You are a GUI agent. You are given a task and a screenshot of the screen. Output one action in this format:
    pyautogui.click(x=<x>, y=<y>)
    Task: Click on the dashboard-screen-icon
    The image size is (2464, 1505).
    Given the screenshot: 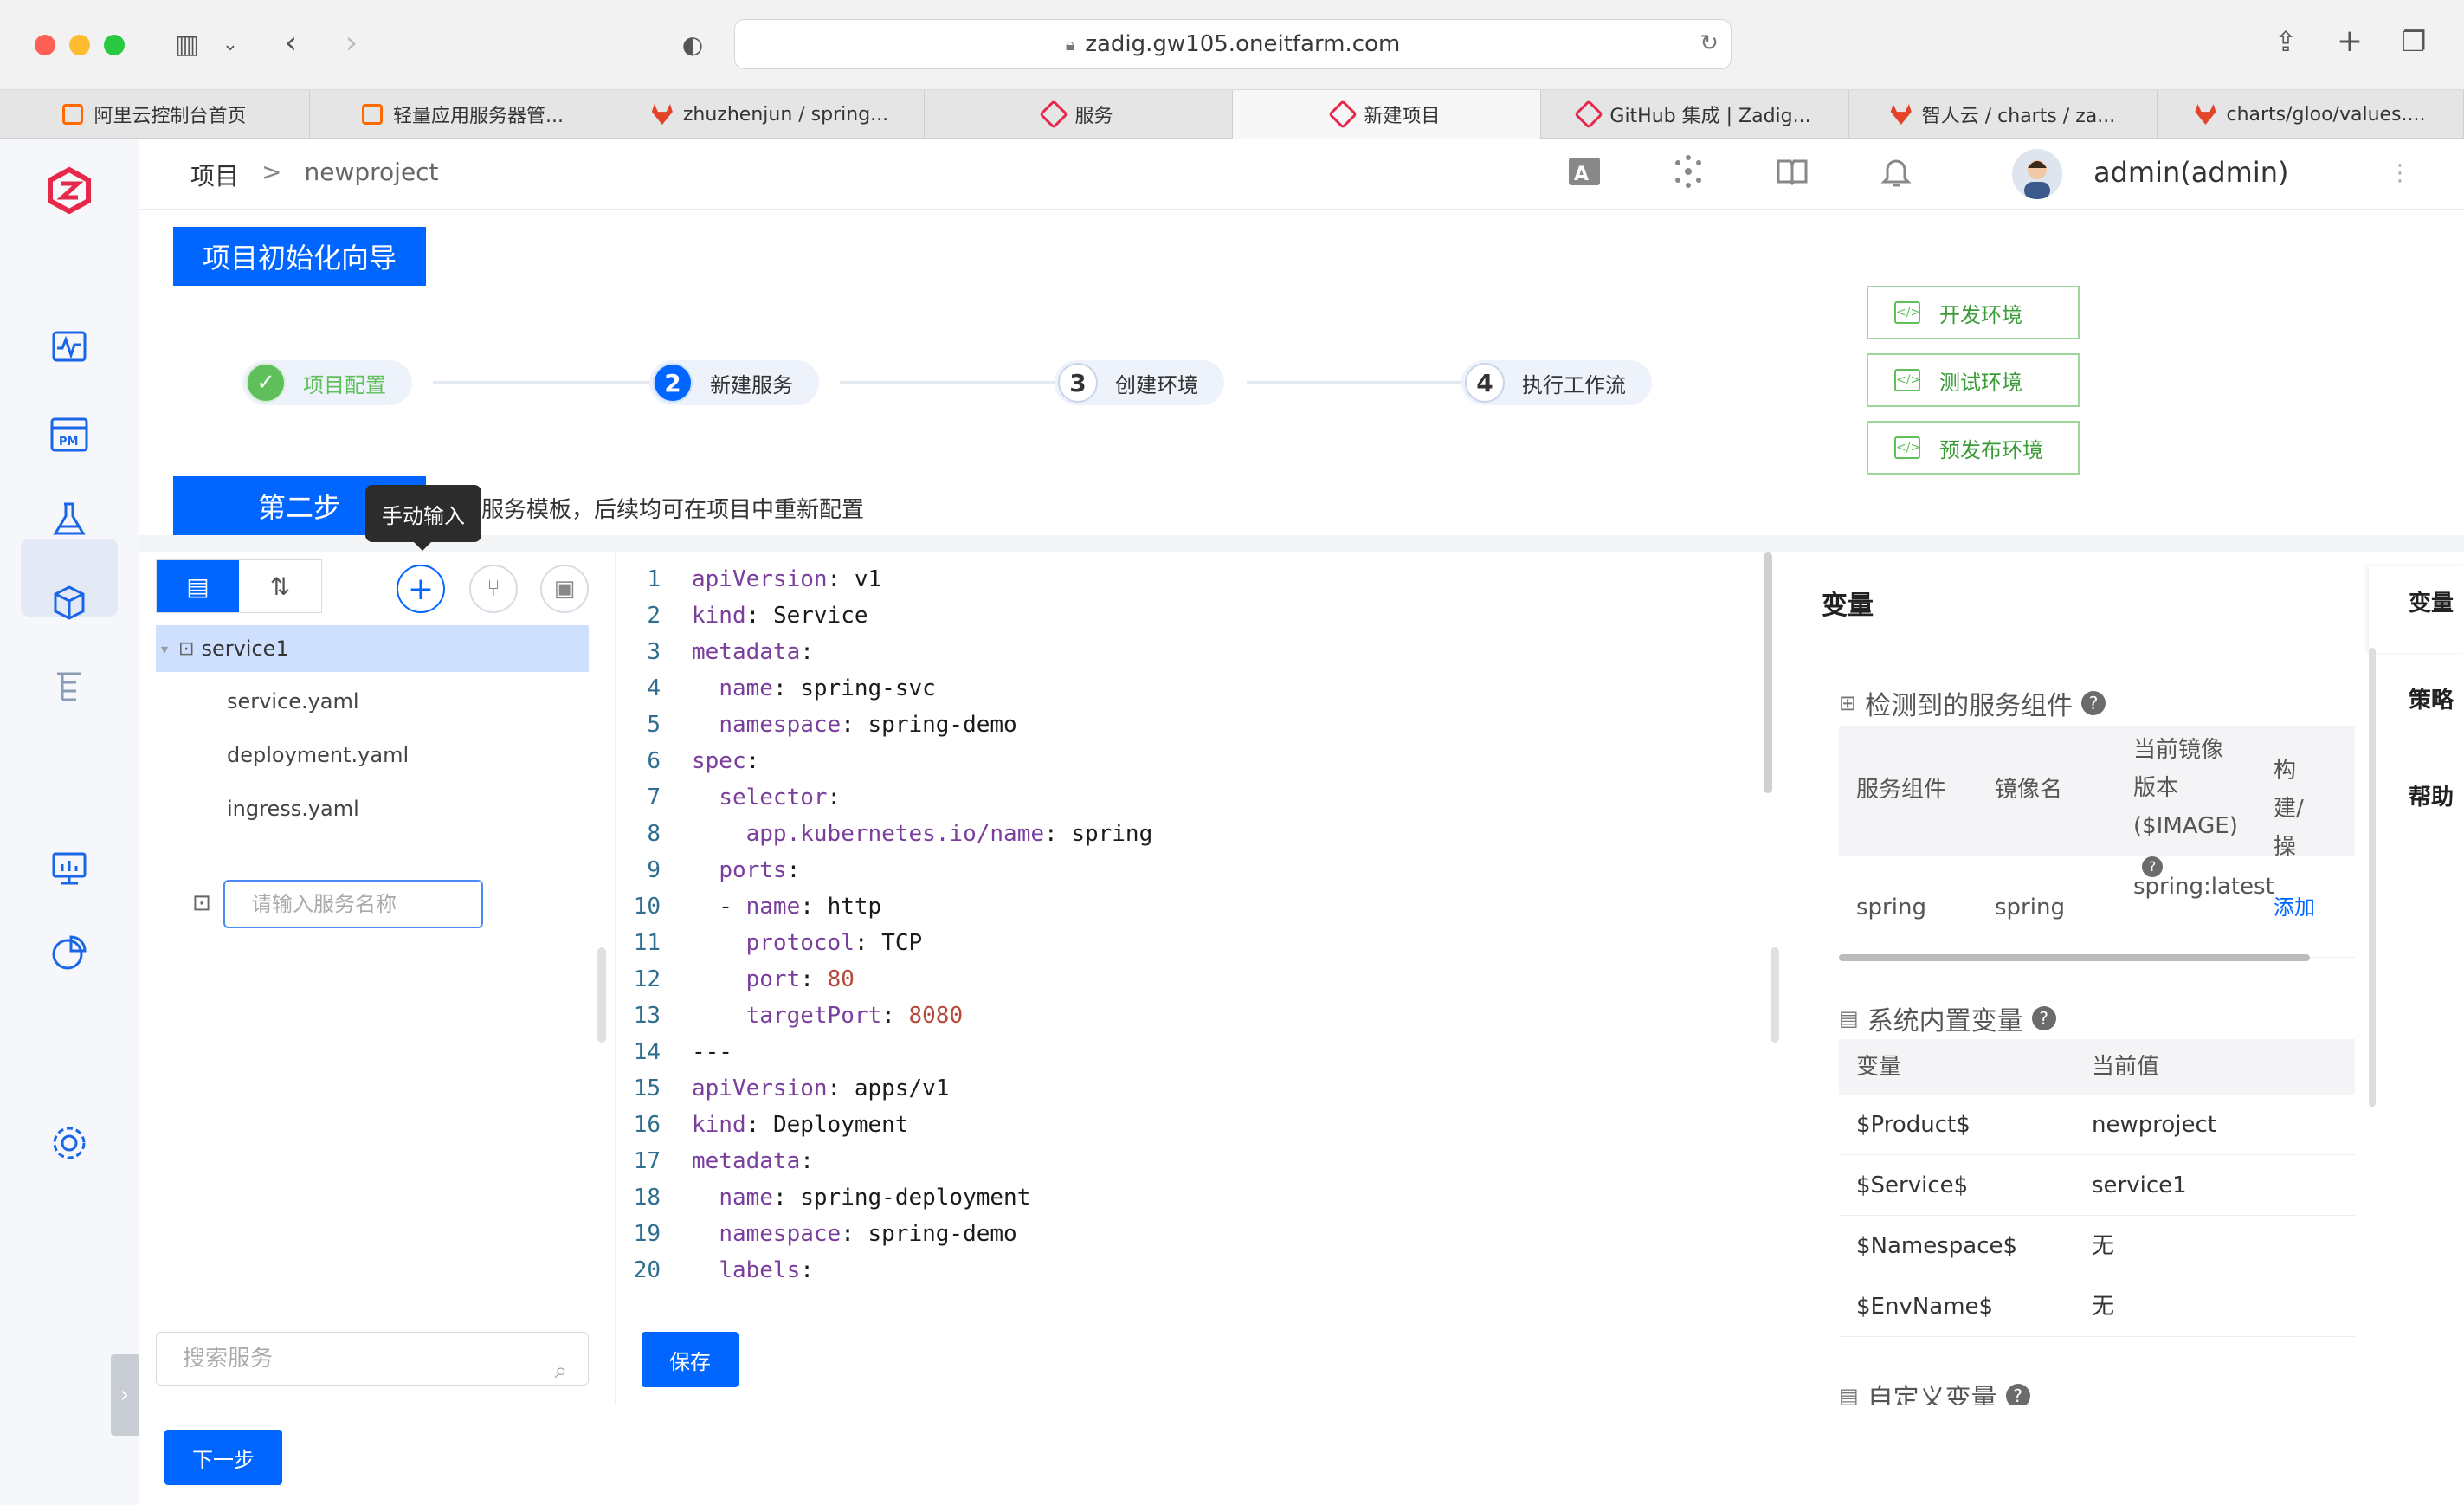 What is the action you would take?
    pyautogui.click(x=69, y=875)
    